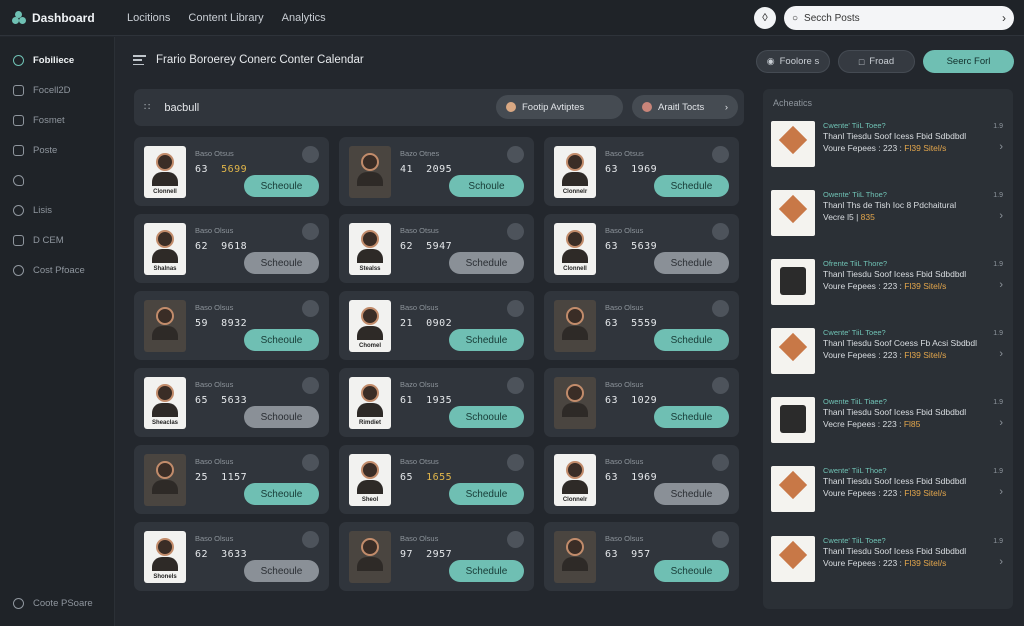 This screenshot has height=626, width=1024. What do you see at coordinates (436, 171) in the screenshot?
I see `post-card: Bazo Otnes 41 2095 Schoule` at bounding box center [436, 171].